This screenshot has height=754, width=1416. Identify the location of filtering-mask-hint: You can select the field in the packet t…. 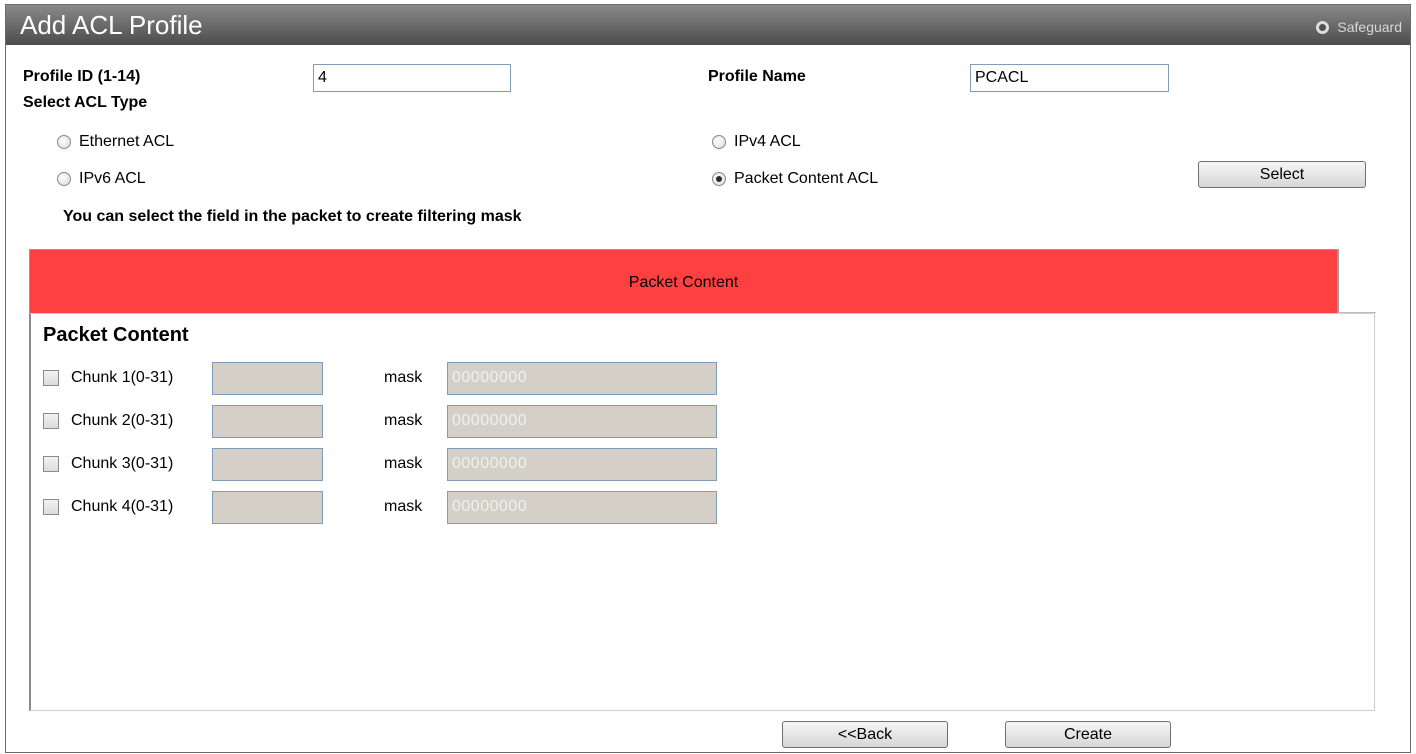
(292, 216).